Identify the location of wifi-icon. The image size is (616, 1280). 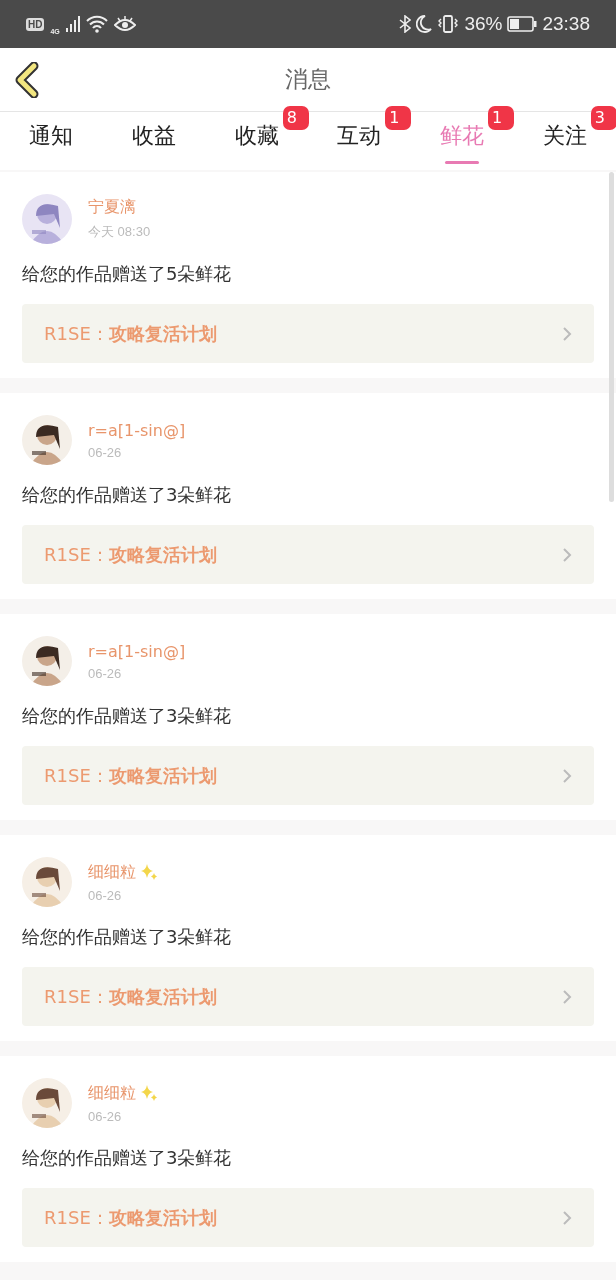
(96, 24).